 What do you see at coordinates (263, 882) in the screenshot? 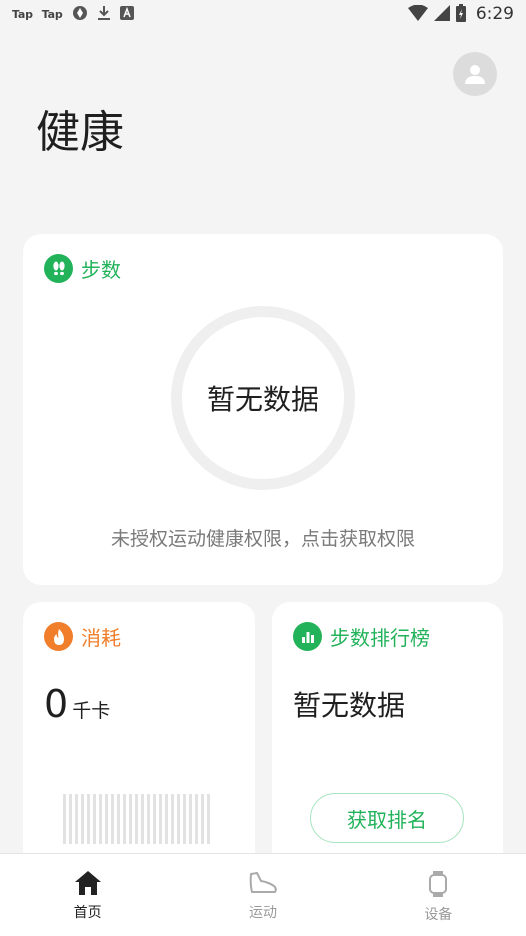
I see `shoe-icon` at bounding box center [263, 882].